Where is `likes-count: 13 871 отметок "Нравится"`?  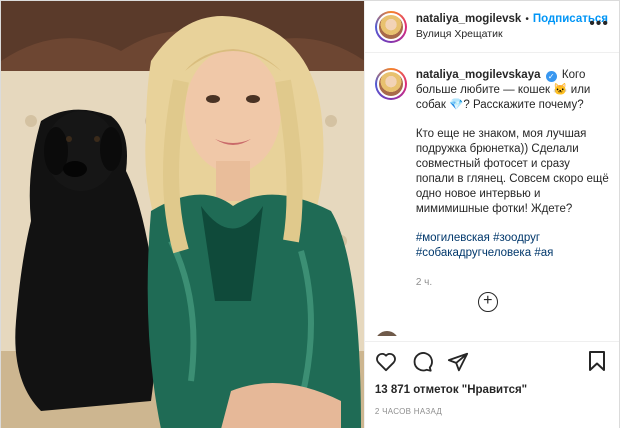
likes-count: 13 871 отметок "Нравится" is located at coordinates (492, 390).